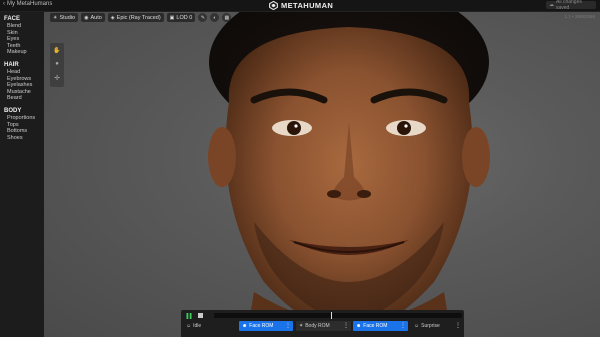 The height and width of the screenshot is (337, 600). I want to click on light-icon: ☀, so click(55, 17).